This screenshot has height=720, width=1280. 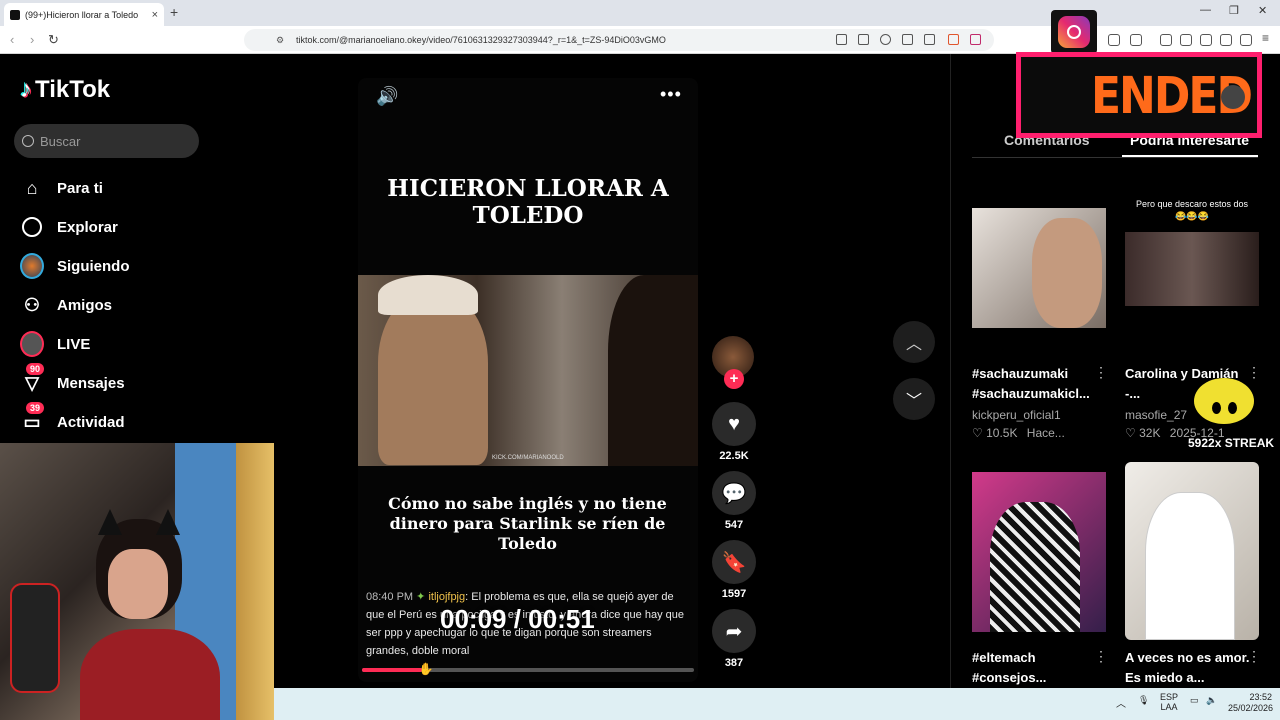 I want to click on reader-icon, so click(x=841, y=39).